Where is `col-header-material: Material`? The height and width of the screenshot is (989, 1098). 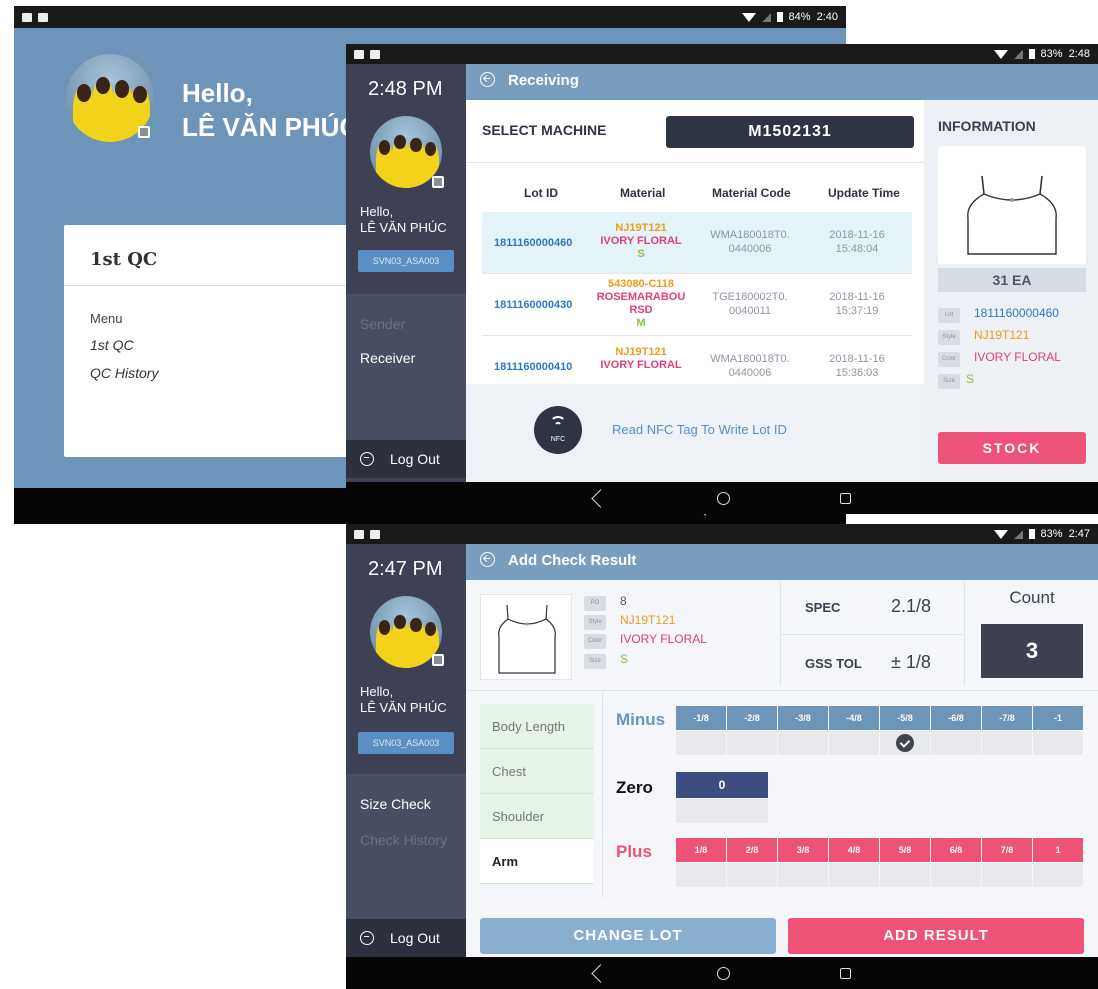
col-header-material: Material is located at coordinates (643, 193).